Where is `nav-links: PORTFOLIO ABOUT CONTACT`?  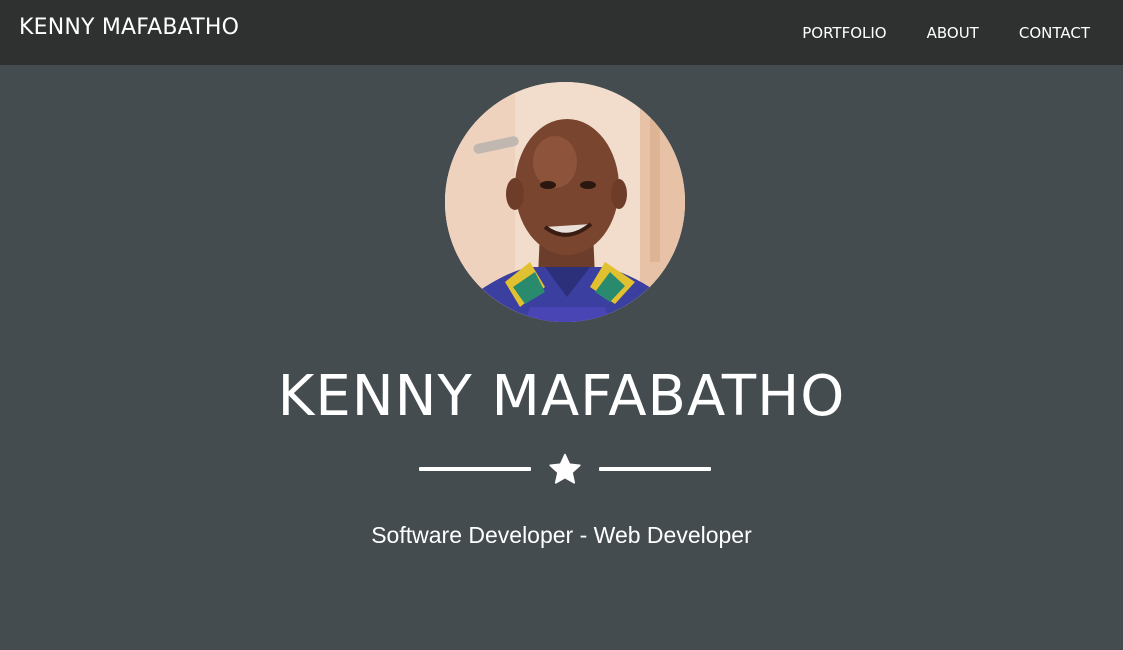
nav-links: PORTFOLIO ABOUT CONTACT is located at coordinates (946, 32).